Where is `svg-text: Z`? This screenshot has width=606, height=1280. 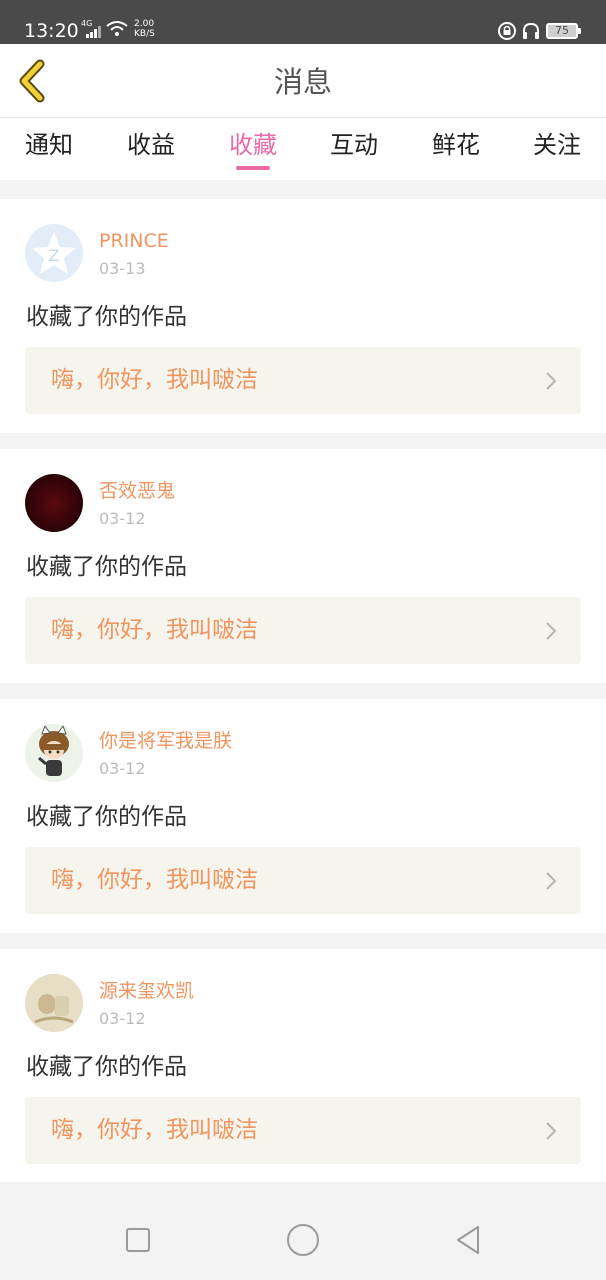 svg-text: Z is located at coordinates (54, 255).